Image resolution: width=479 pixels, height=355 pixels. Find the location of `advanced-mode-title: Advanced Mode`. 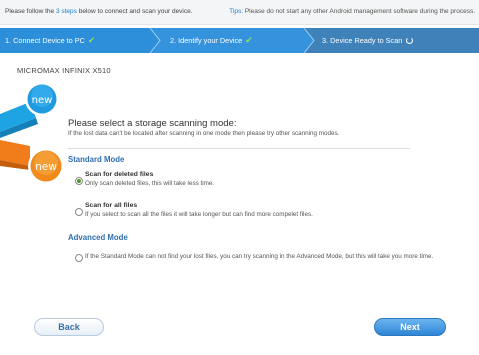

advanced-mode-title: Advanced Mode is located at coordinates (98, 237).